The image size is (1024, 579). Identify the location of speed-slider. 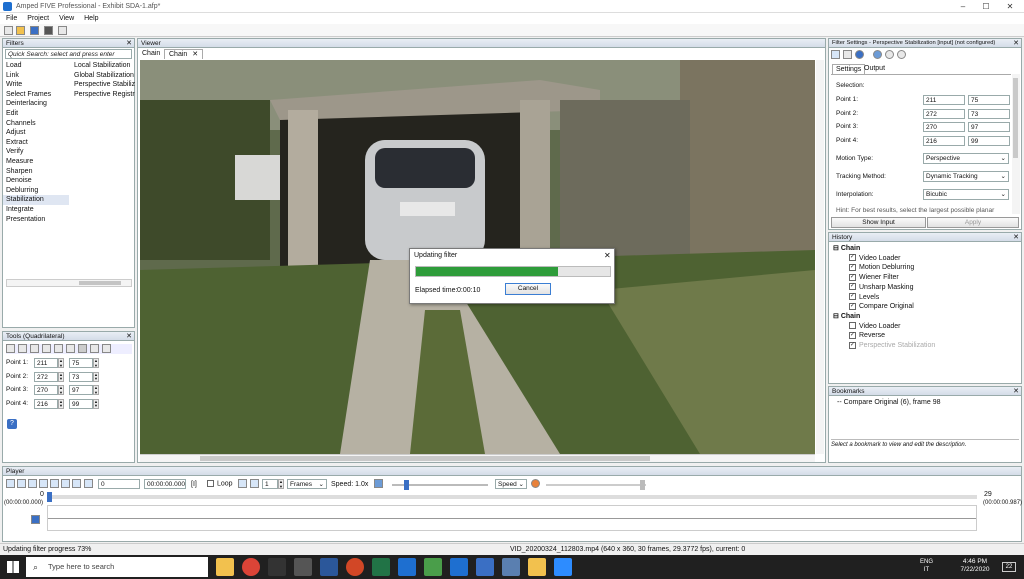
(440, 485).